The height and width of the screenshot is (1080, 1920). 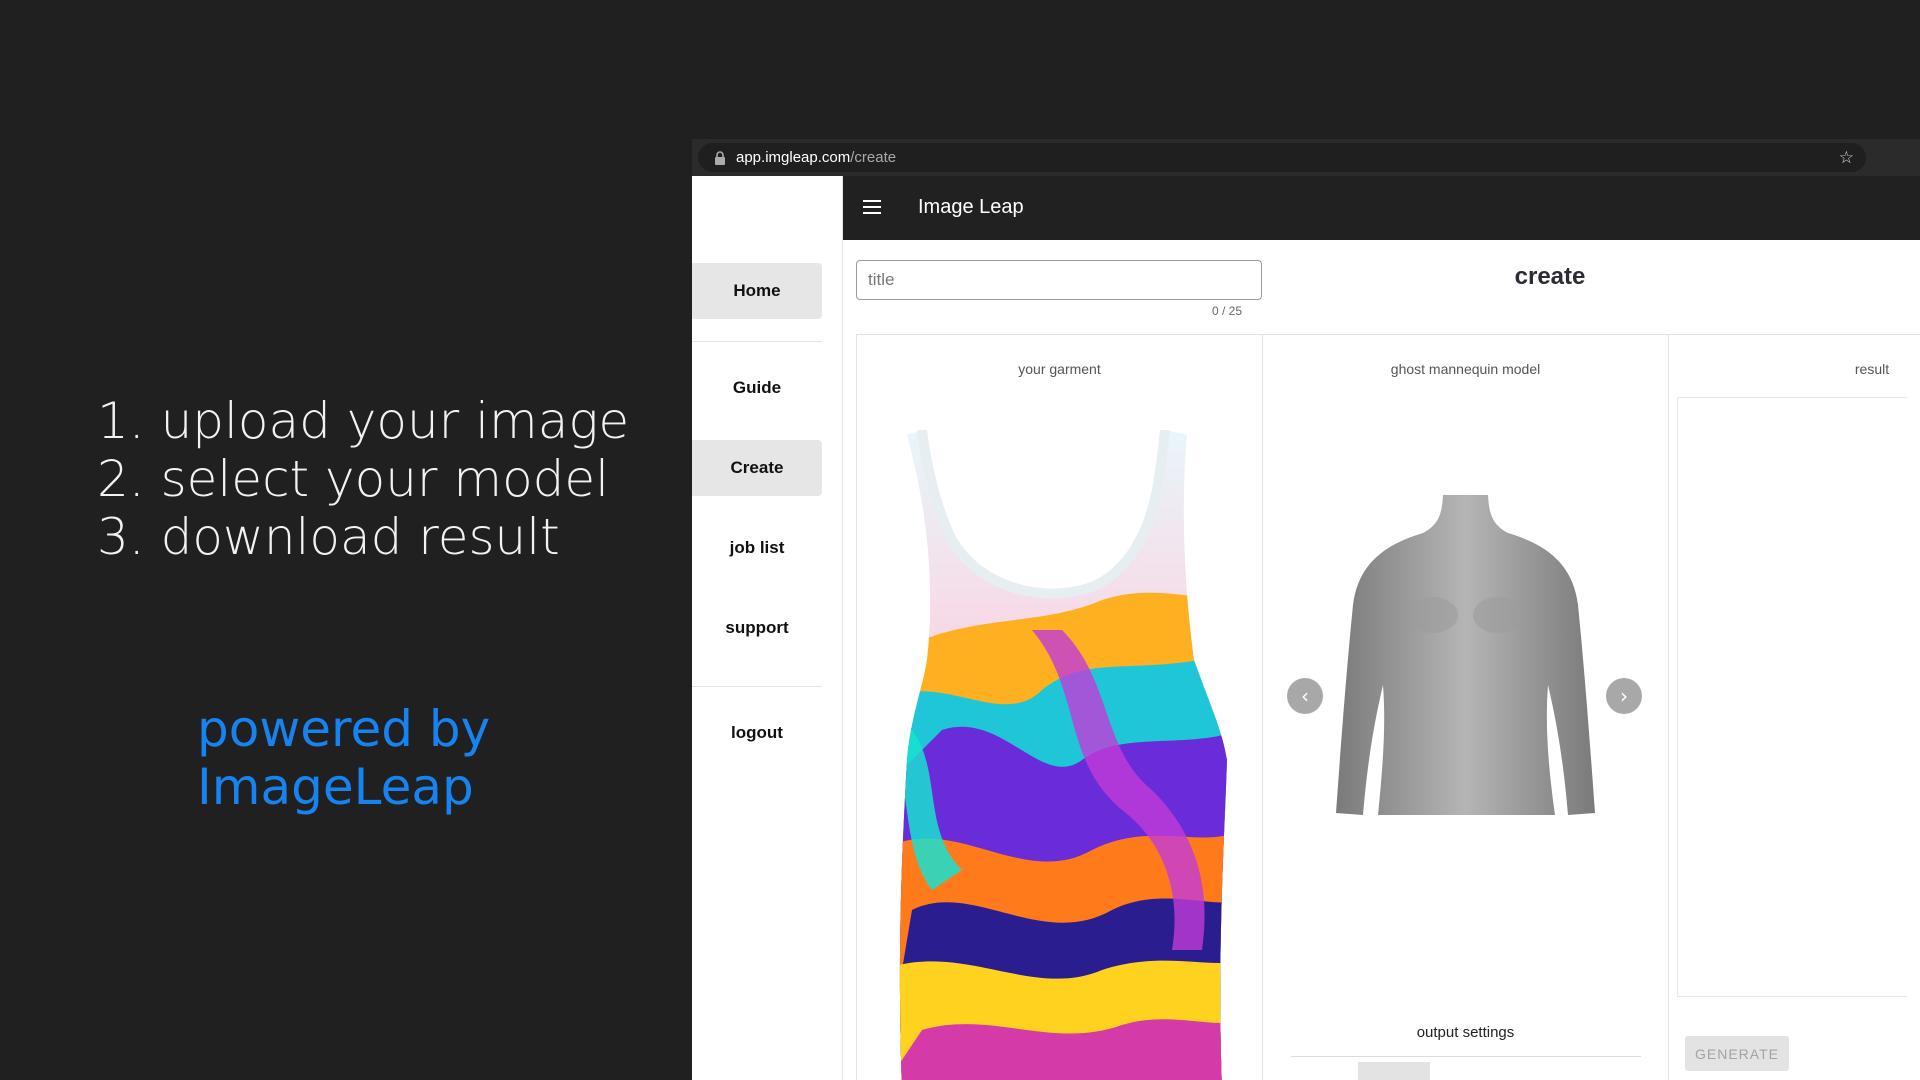 I want to click on output-settings-divider, so click(x=1466, y=1056).